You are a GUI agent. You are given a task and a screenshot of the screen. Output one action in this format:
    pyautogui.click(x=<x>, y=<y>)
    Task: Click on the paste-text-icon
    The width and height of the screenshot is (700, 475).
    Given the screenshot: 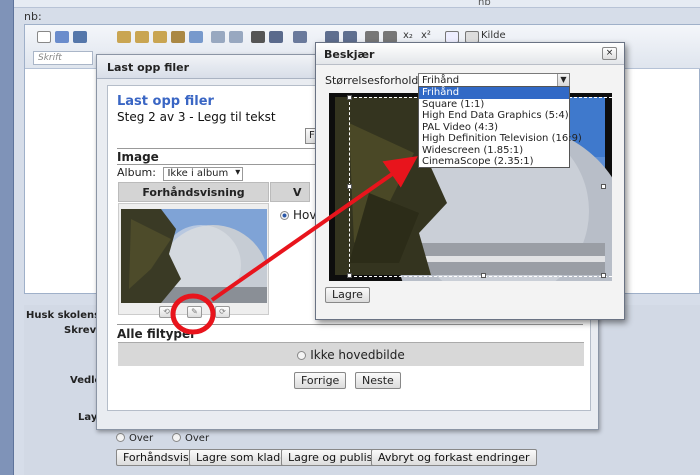 What is the action you would take?
    pyautogui.click(x=142, y=37)
    